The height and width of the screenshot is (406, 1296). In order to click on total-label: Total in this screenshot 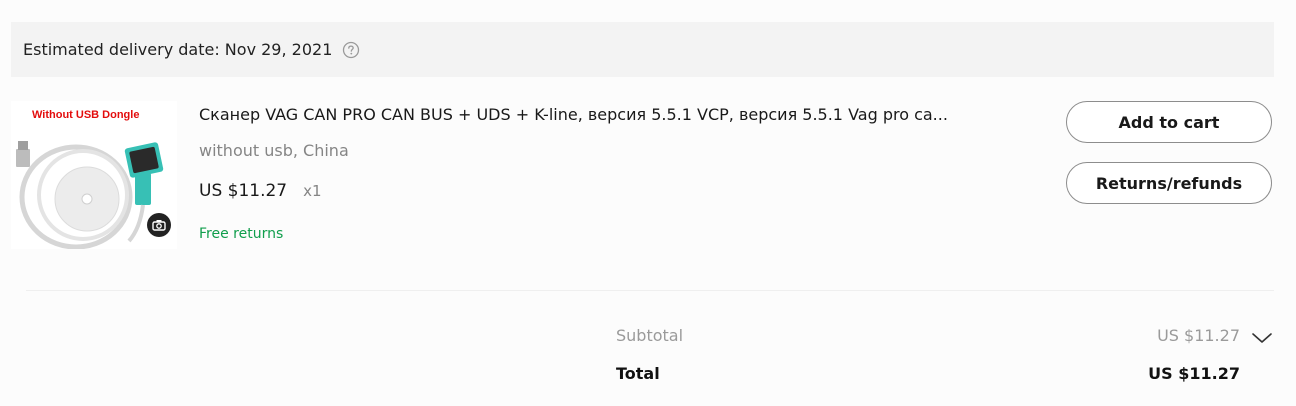, I will do `click(638, 373)`.